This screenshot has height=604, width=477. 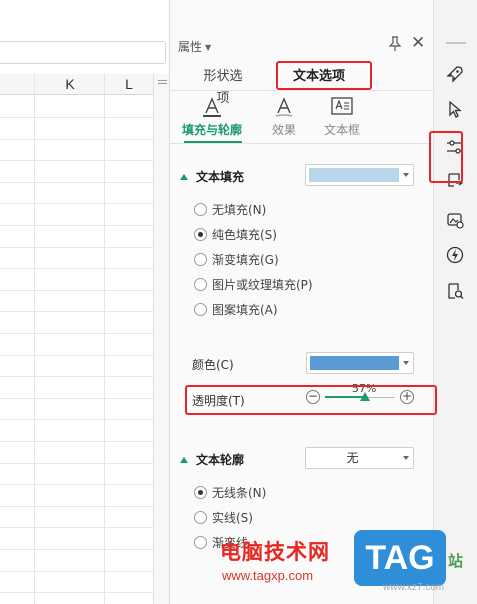 I want to click on column-header: K L, so click(x=76, y=84).